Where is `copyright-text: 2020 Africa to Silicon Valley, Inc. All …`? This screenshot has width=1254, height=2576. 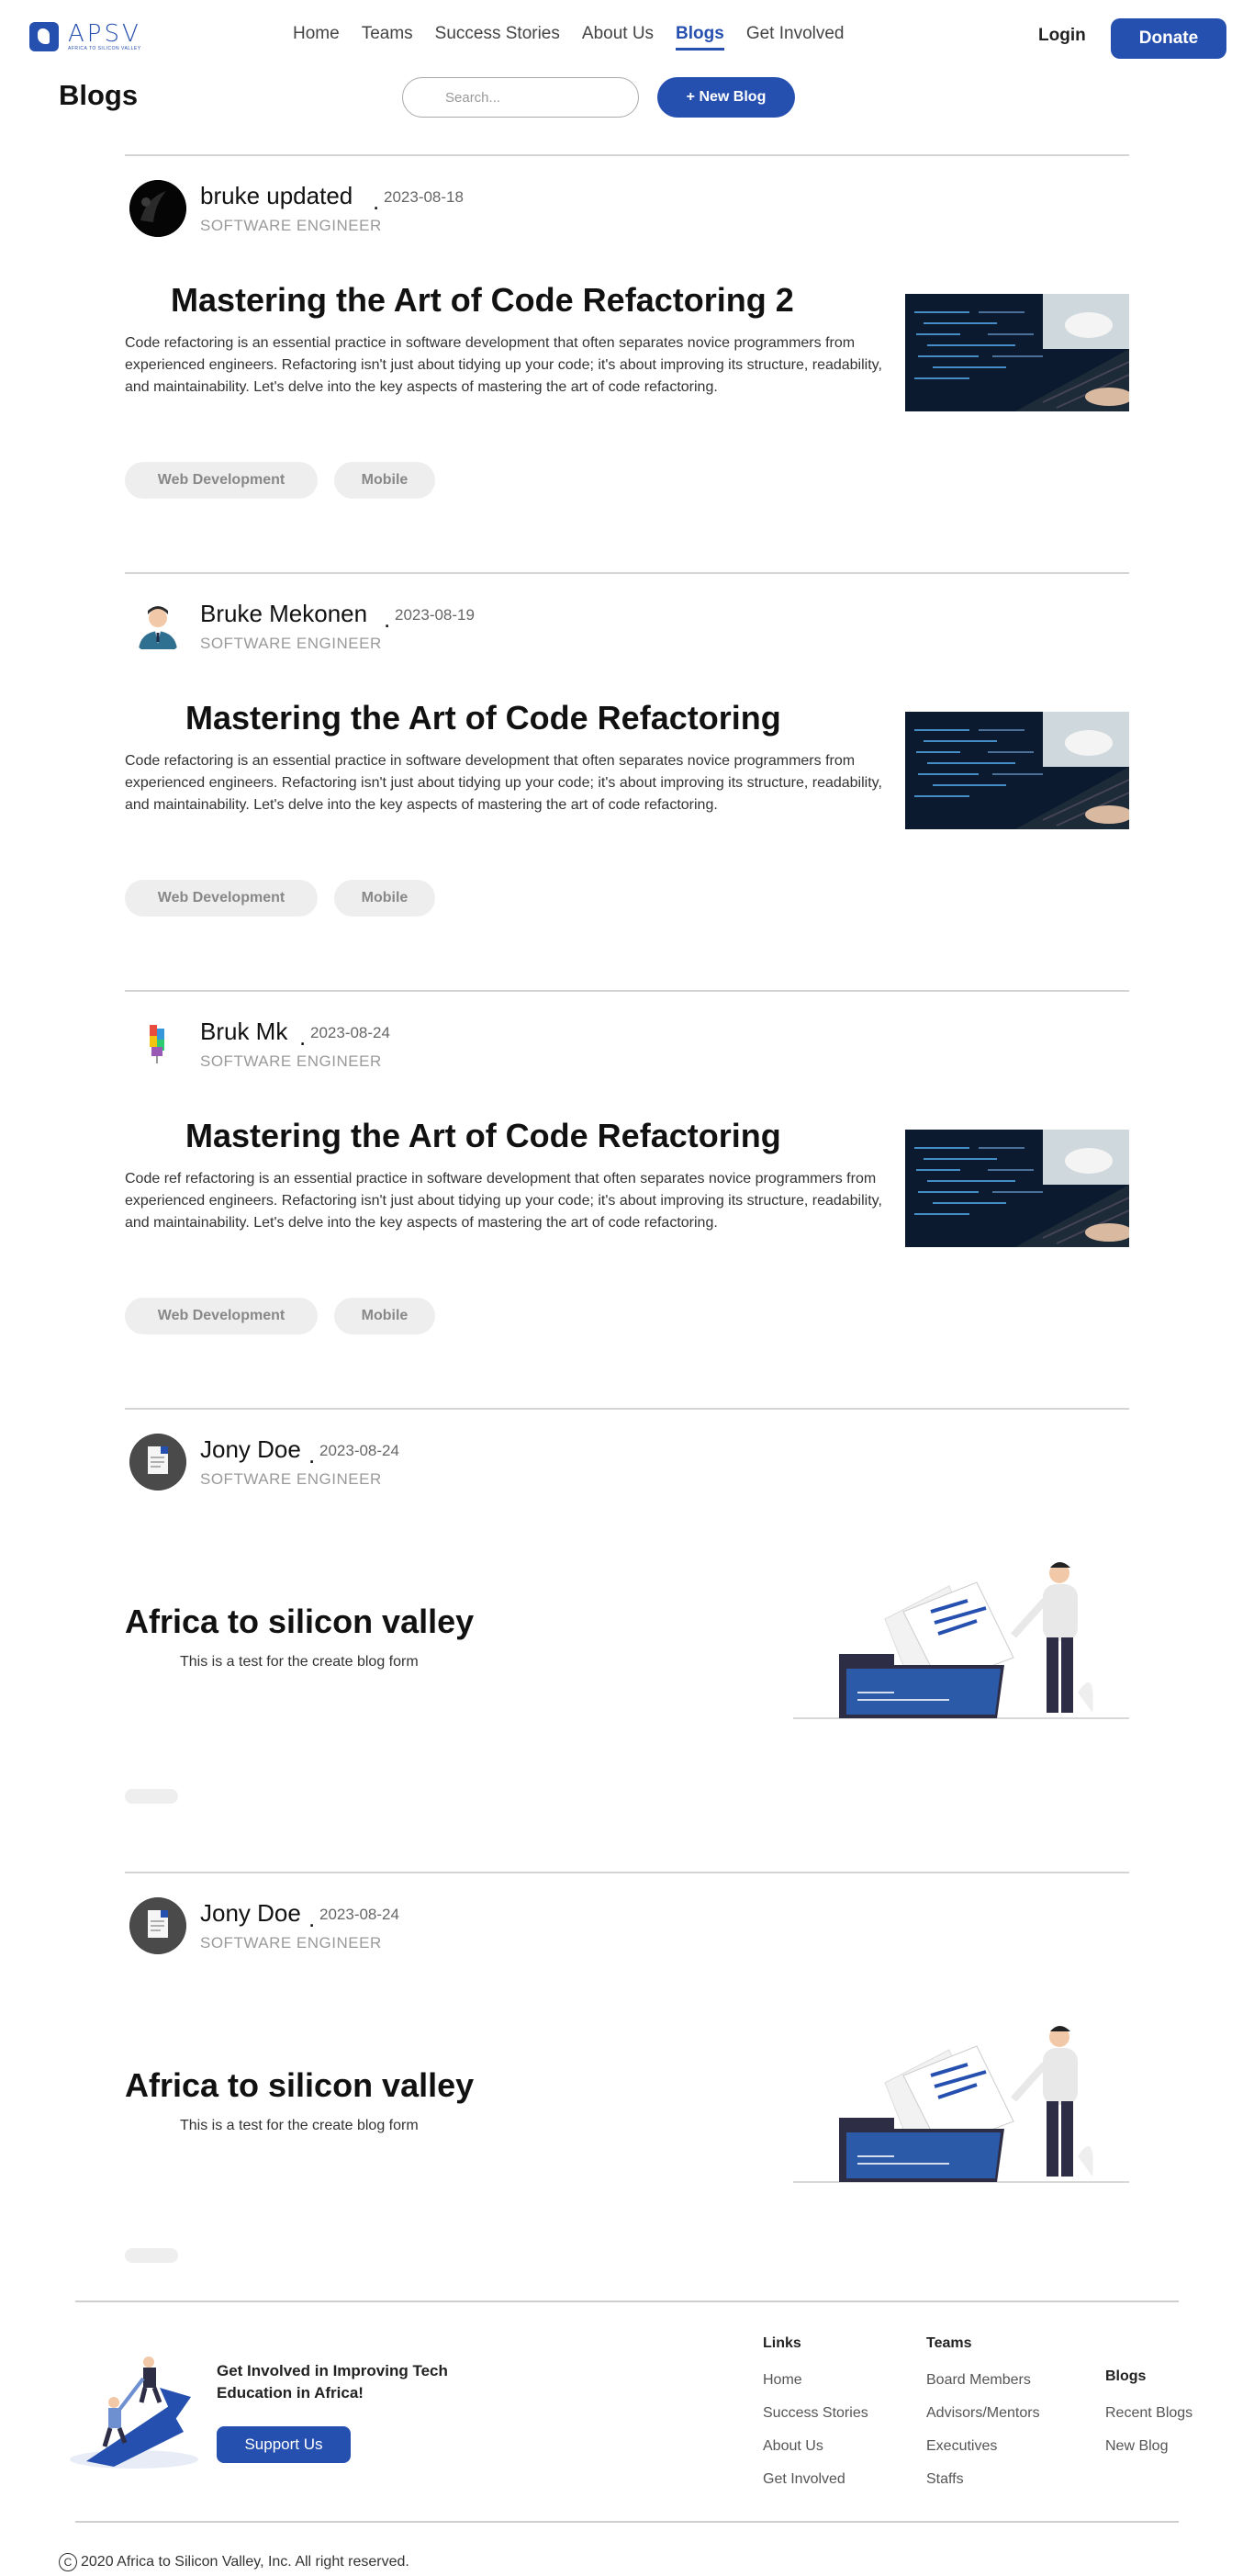
copyright-text: 2020 Africa to Silicon Valley, Inc. All … is located at coordinates (245, 2562).